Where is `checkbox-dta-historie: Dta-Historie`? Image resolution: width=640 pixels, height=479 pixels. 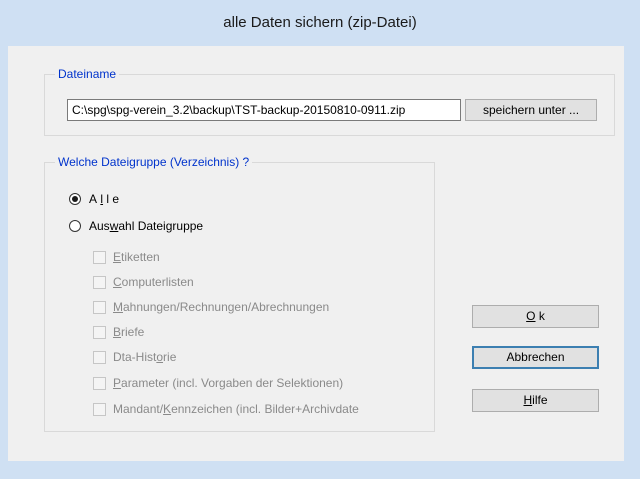
checkbox-dta-historie: Dta-Historie is located at coordinates (134, 357).